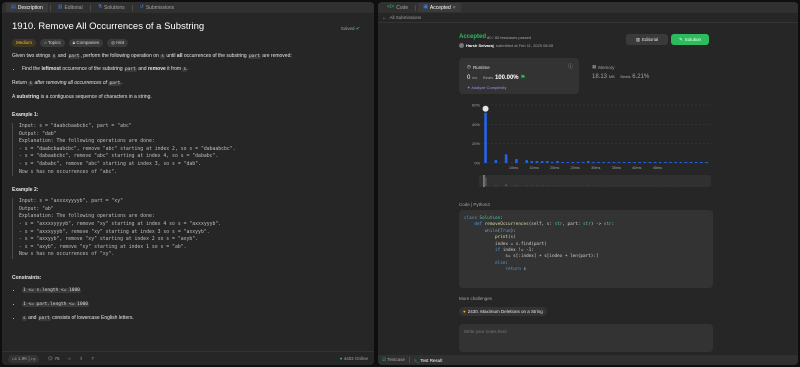 This screenshot has height=367, width=800. I want to click on tab-submissions: ↺ Submissions, so click(157, 7).